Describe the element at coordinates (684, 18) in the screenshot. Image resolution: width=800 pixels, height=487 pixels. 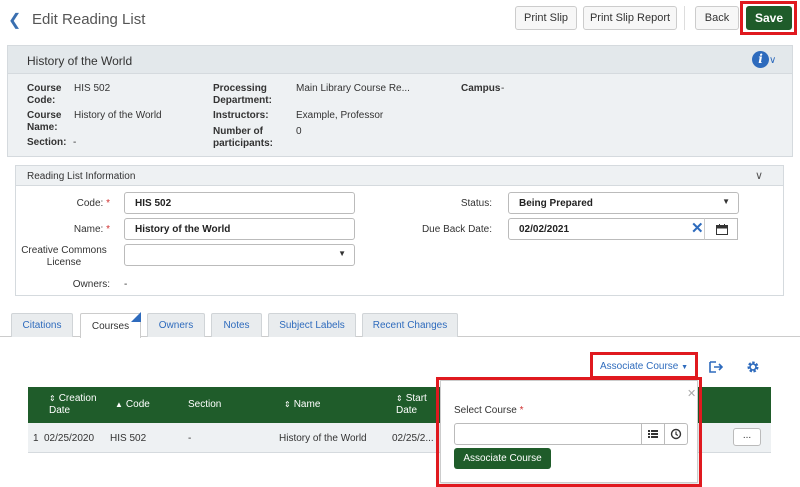
I see `toolbar-divider` at that location.